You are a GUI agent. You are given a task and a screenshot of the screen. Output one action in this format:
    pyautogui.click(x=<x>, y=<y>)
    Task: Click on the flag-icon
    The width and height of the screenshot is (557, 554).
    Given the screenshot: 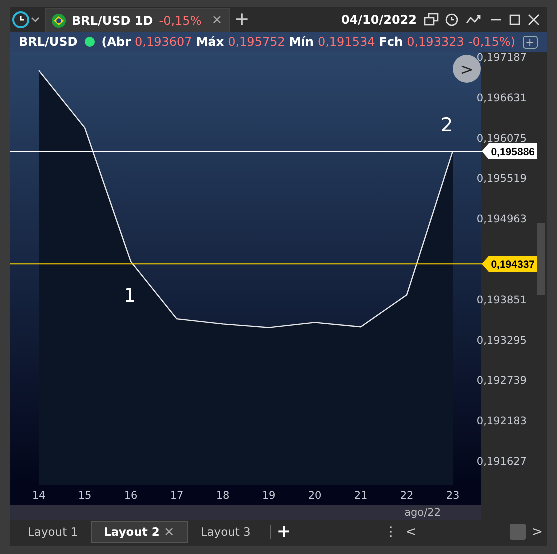 What is the action you would take?
    pyautogui.click(x=59, y=21)
    